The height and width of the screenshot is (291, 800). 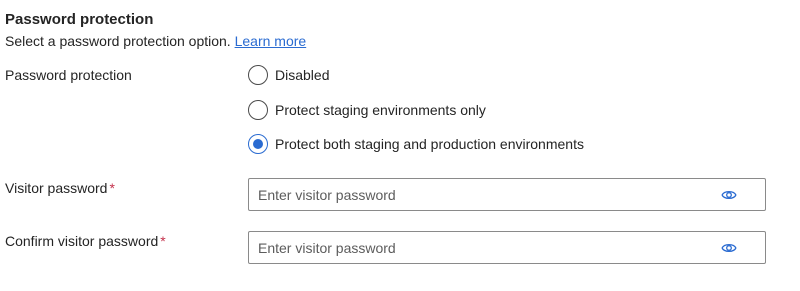 I want to click on confirm-password-label: Confirm visitor password, so click(x=82, y=241).